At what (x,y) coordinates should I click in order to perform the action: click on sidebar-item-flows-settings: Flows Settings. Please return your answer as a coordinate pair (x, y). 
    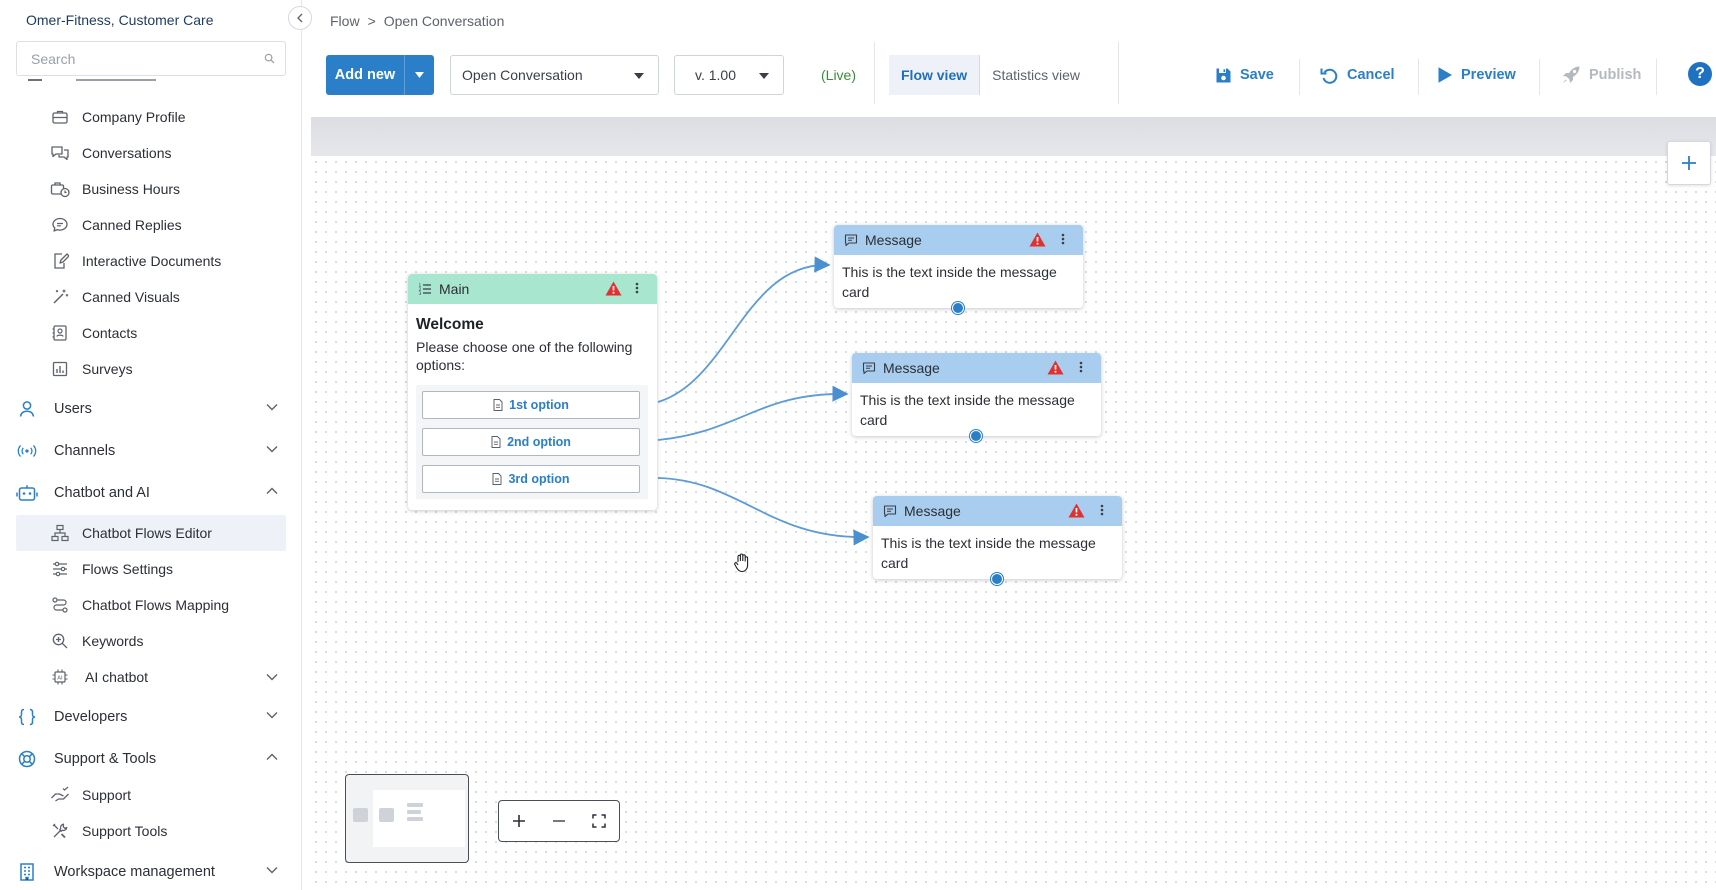
    Looking at the image, I should click on (151, 569).